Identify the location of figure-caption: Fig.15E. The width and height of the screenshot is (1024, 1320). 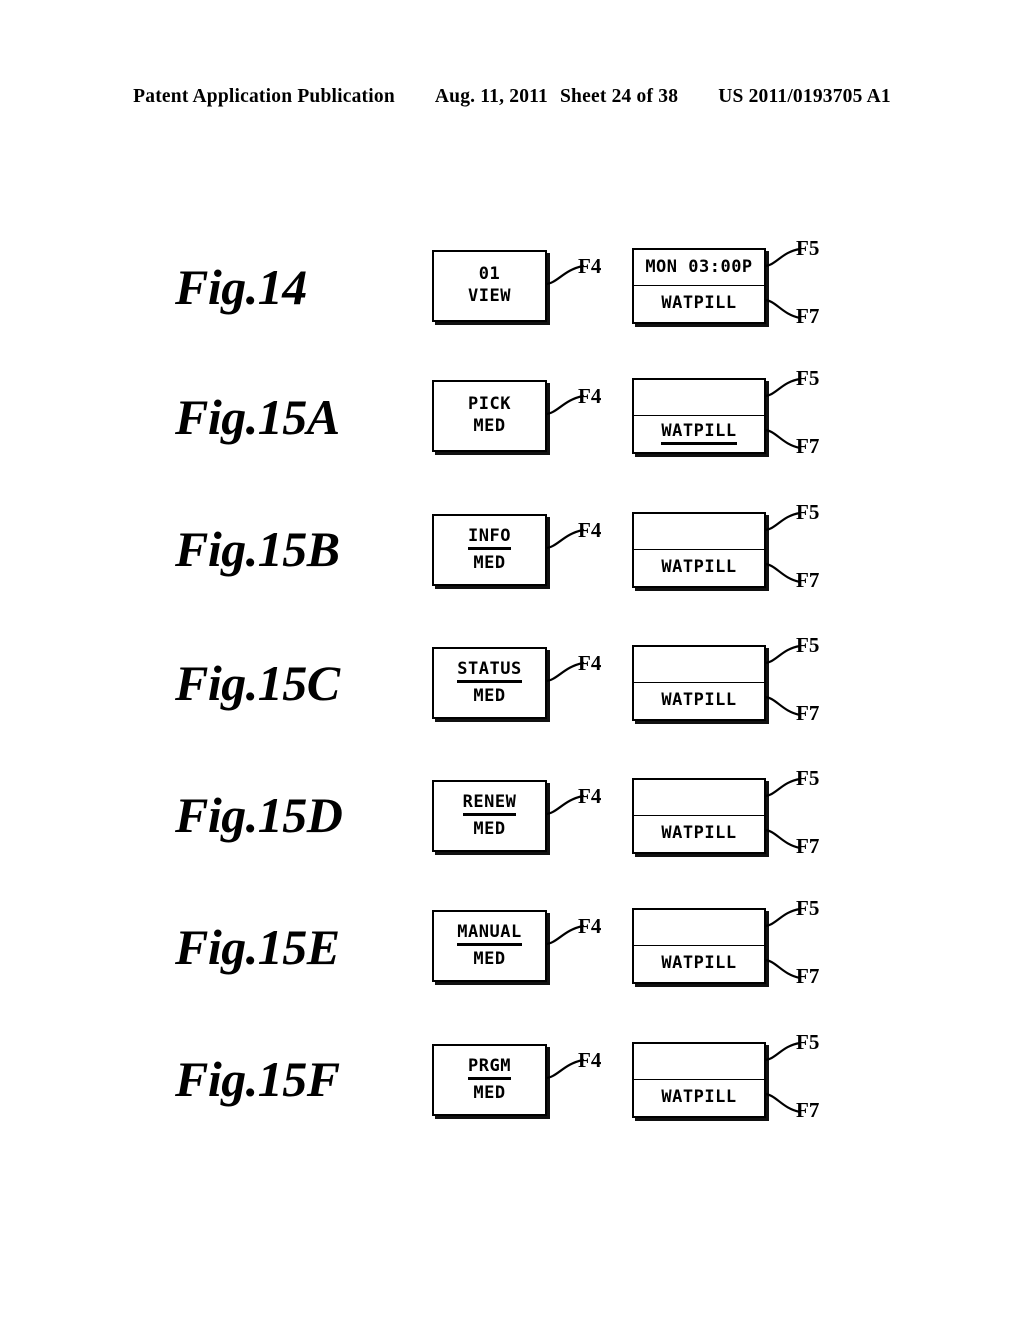
(257, 947).